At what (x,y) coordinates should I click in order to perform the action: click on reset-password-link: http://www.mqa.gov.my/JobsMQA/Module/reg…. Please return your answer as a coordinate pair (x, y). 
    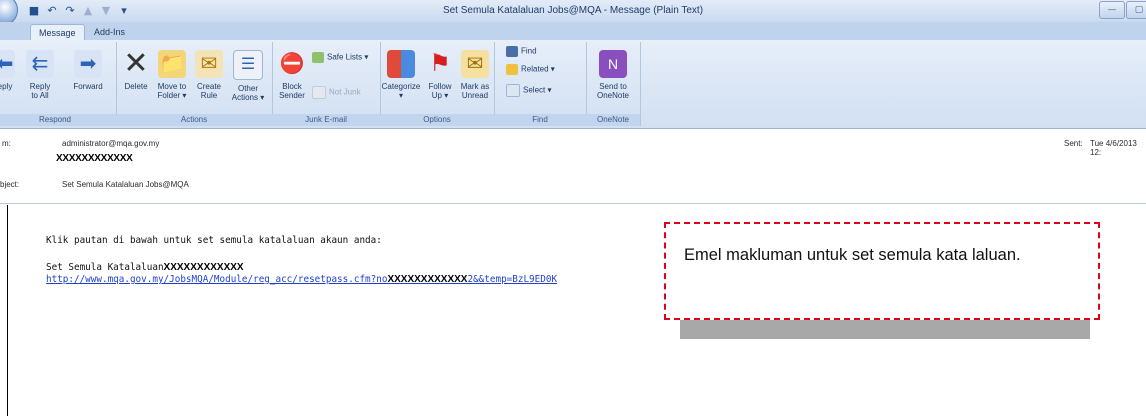
    Looking at the image, I should click on (301, 279).